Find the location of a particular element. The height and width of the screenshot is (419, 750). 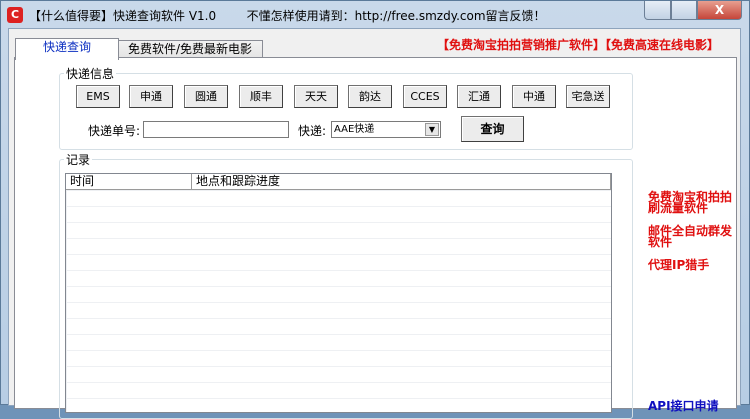

courier-label: 快递: is located at coordinates (312, 131).